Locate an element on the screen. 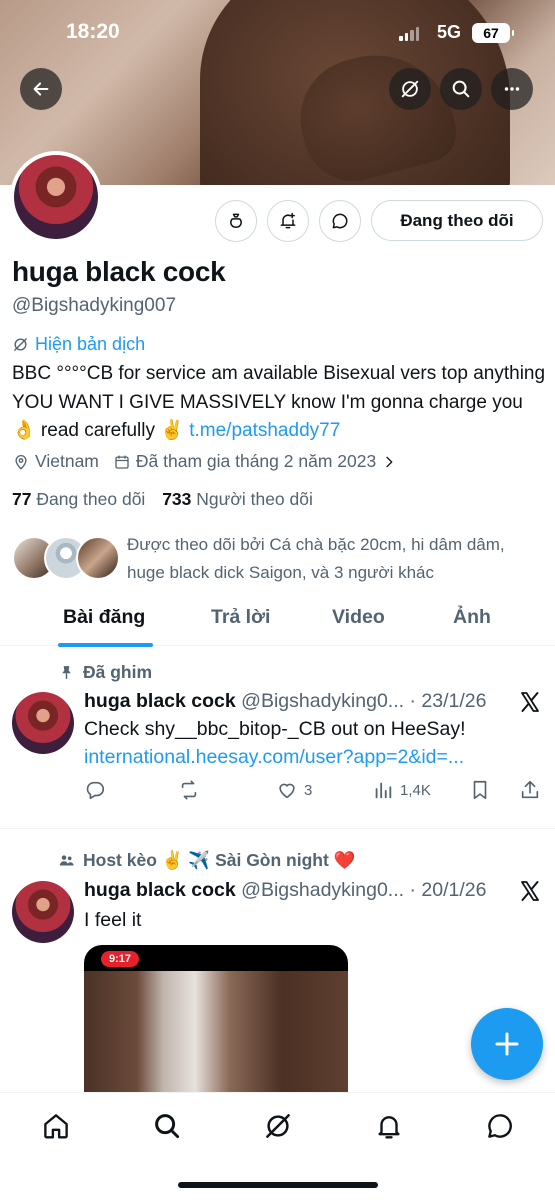 The height and width of the screenshot is (1200, 555). nav-home is located at coordinates (56, 1126).